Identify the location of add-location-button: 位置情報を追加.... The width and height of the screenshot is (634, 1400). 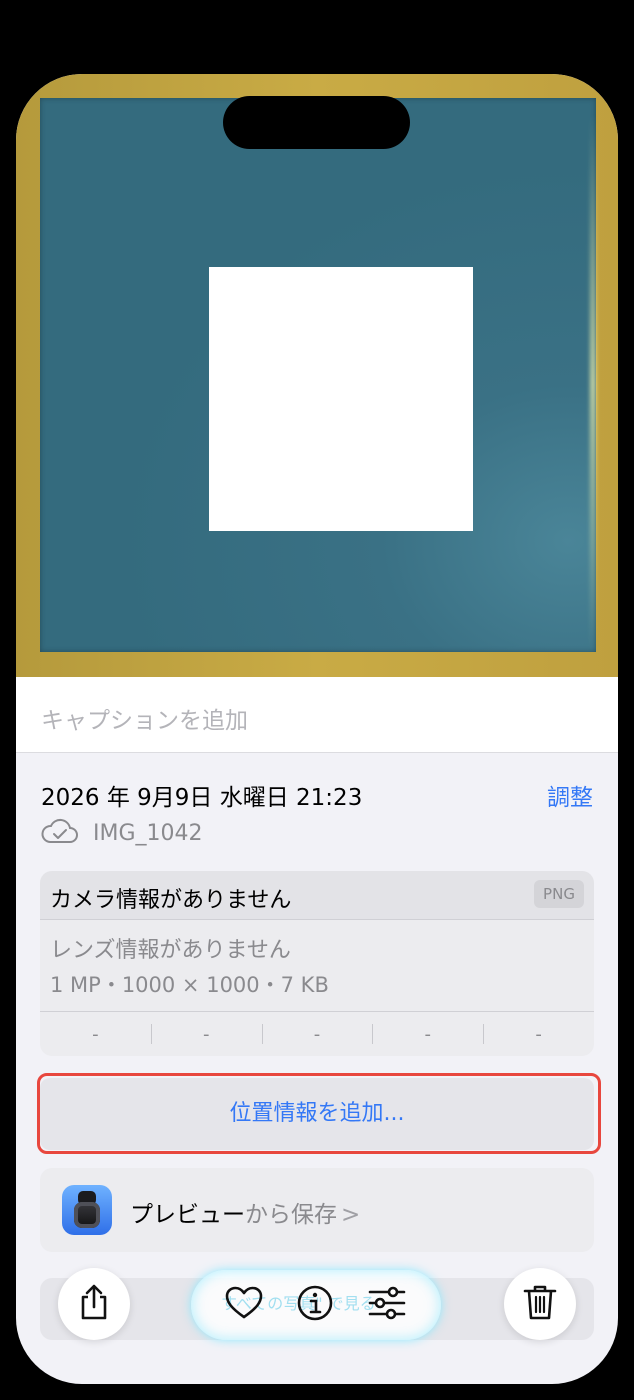
(317, 1114).